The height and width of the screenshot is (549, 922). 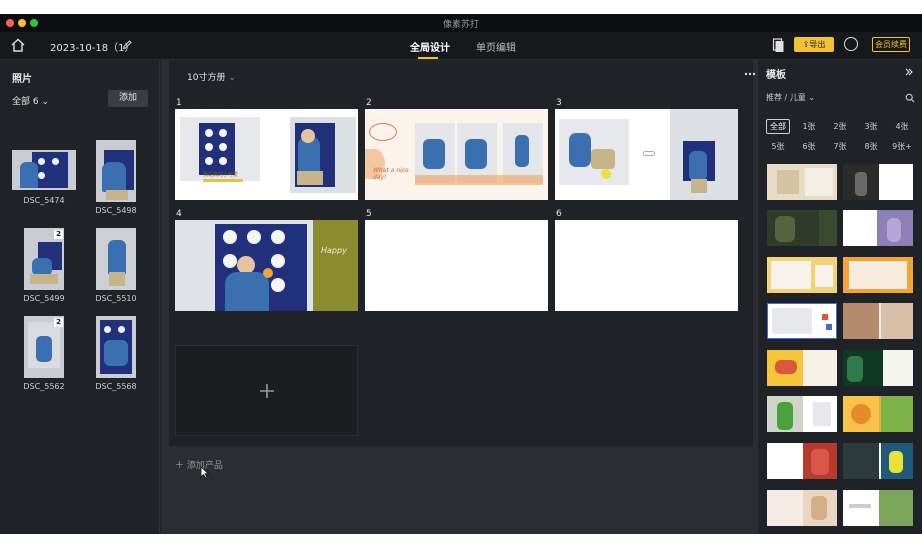 I want to click on photo-filename: DSC_5499, so click(x=44, y=298).